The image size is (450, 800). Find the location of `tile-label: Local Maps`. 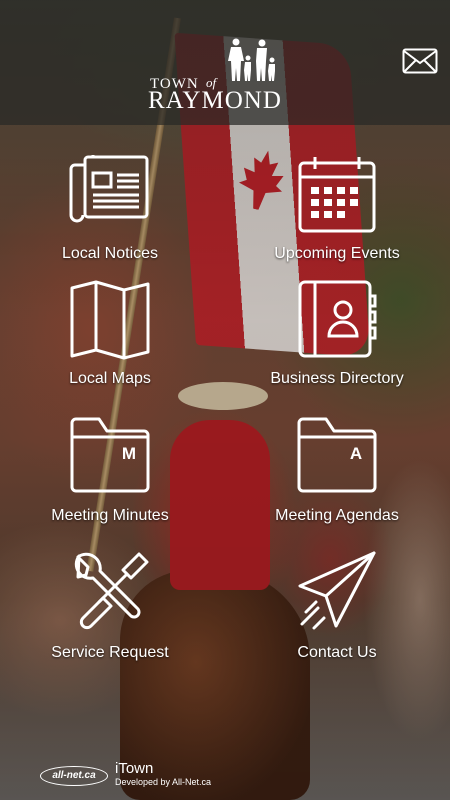

tile-label: Local Maps is located at coordinates (110, 378).